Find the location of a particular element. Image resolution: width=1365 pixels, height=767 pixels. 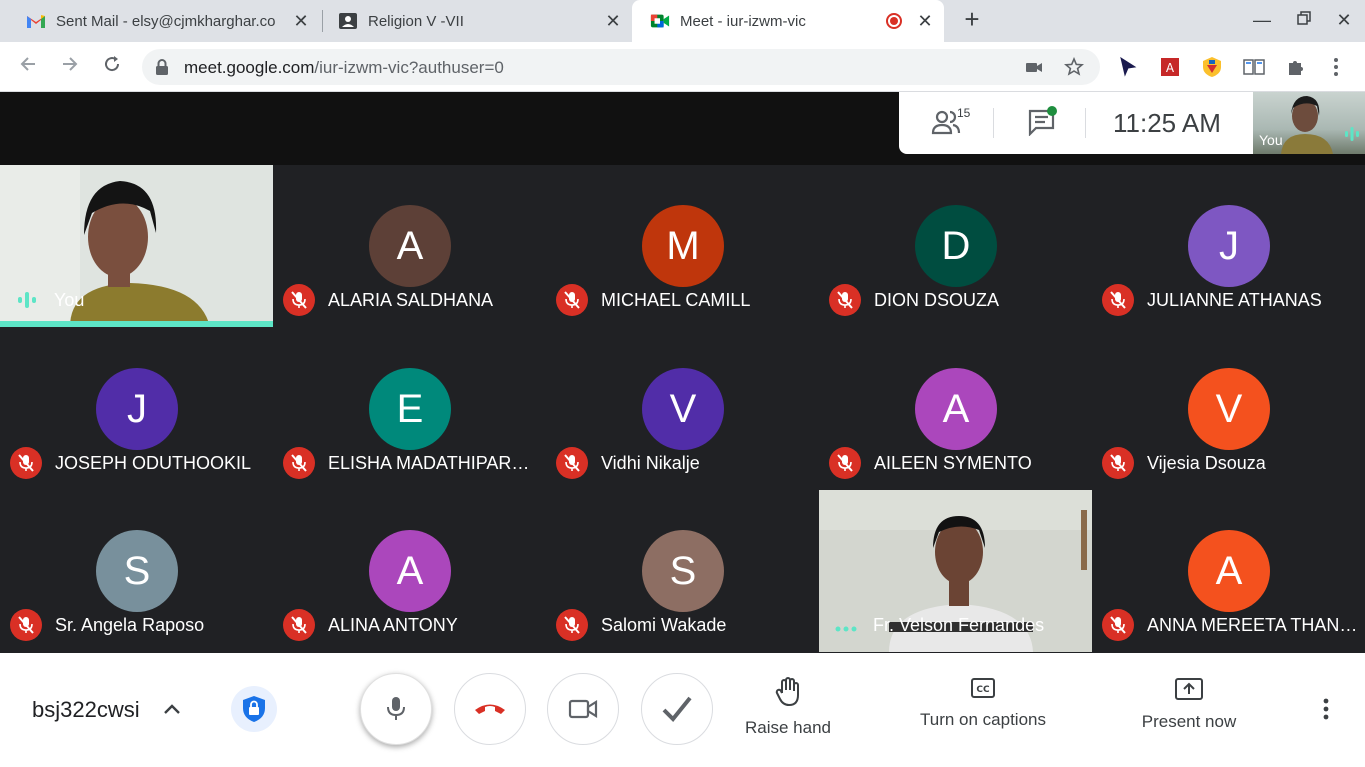

participant-tile: S Sr. Angela Raposo is located at coordinates (136, 571).